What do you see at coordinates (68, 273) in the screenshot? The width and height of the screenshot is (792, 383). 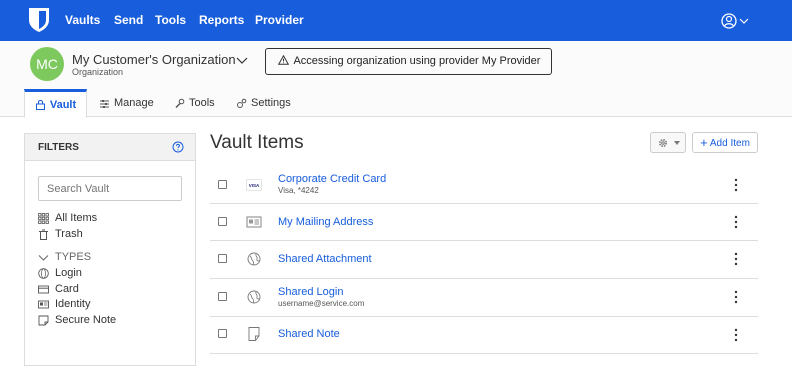 I see `filter-label: Login` at bounding box center [68, 273].